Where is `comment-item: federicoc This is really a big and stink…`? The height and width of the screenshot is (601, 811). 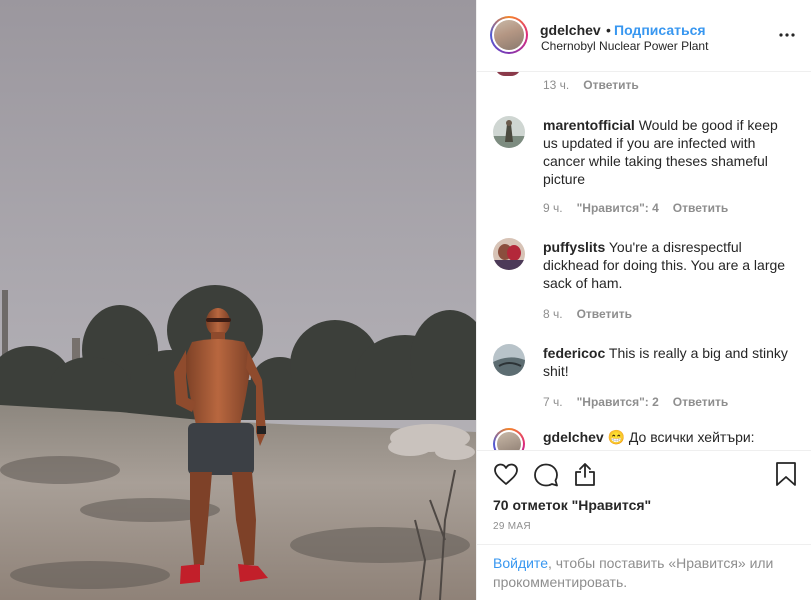
comment-item: federicoc This is really a big and stink… is located at coordinates (643, 364).